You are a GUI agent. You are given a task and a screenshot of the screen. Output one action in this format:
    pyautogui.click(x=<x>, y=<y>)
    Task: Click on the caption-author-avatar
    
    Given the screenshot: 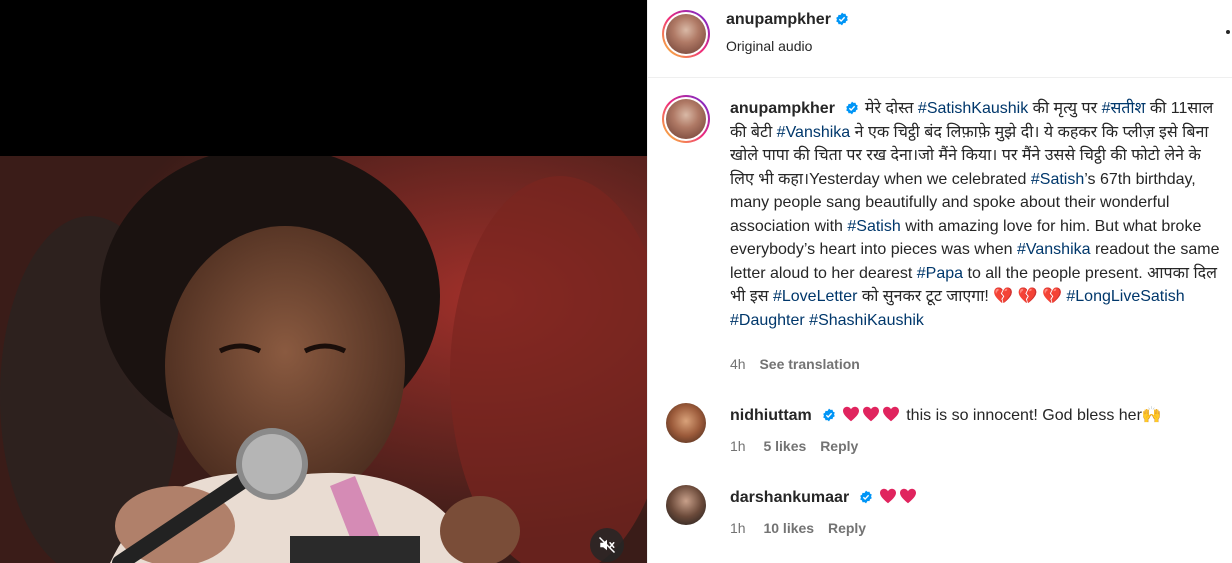 What is the action you would take?
    pyautogui.click(x=686, y=119)
    